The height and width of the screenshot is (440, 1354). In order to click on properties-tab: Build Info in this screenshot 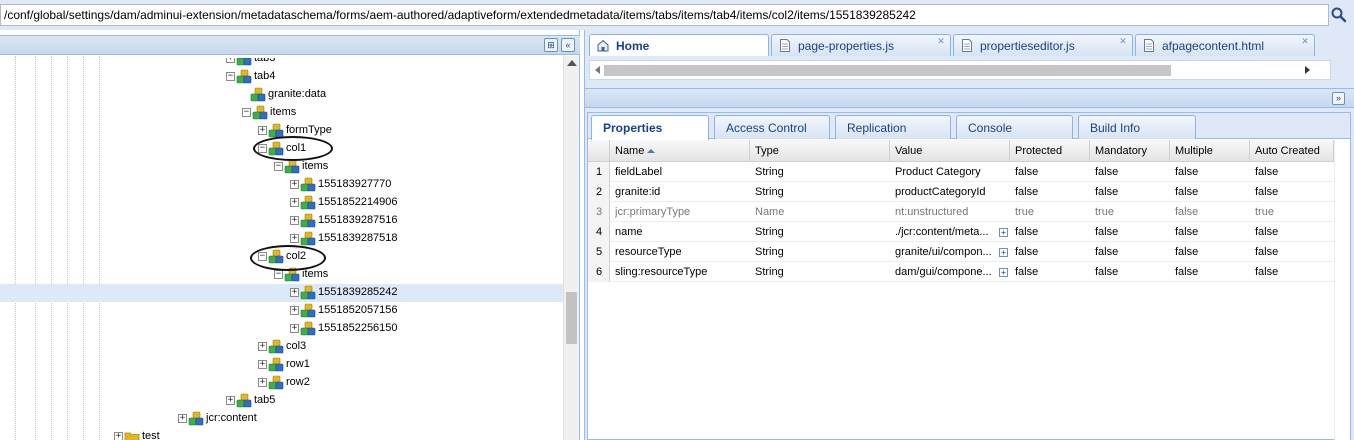, I will do `click(1137, 127)`.